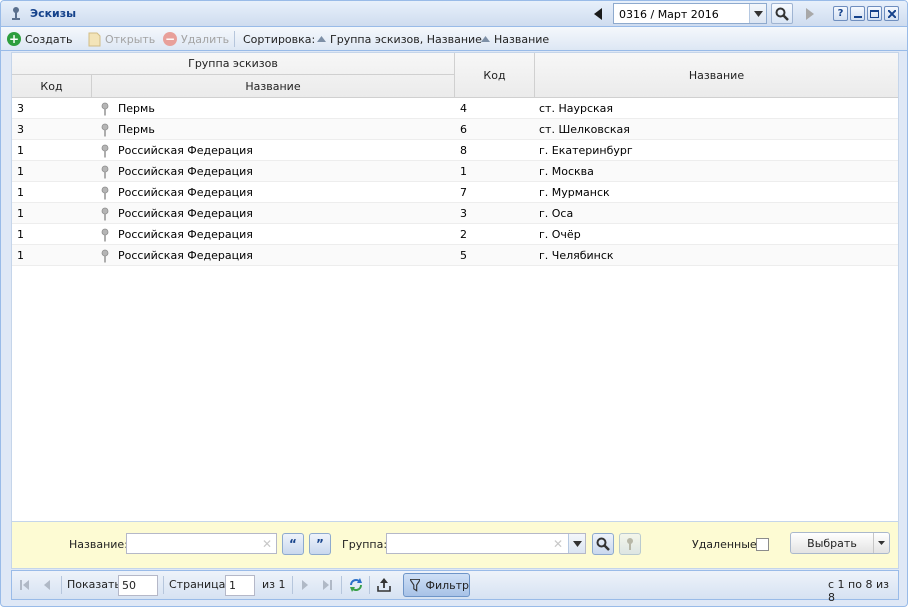 This screenshot has width=908, height=607. Describe the element at coordinates (130, 39) in the screenshot. I see `open-label: Открыть` at that location.